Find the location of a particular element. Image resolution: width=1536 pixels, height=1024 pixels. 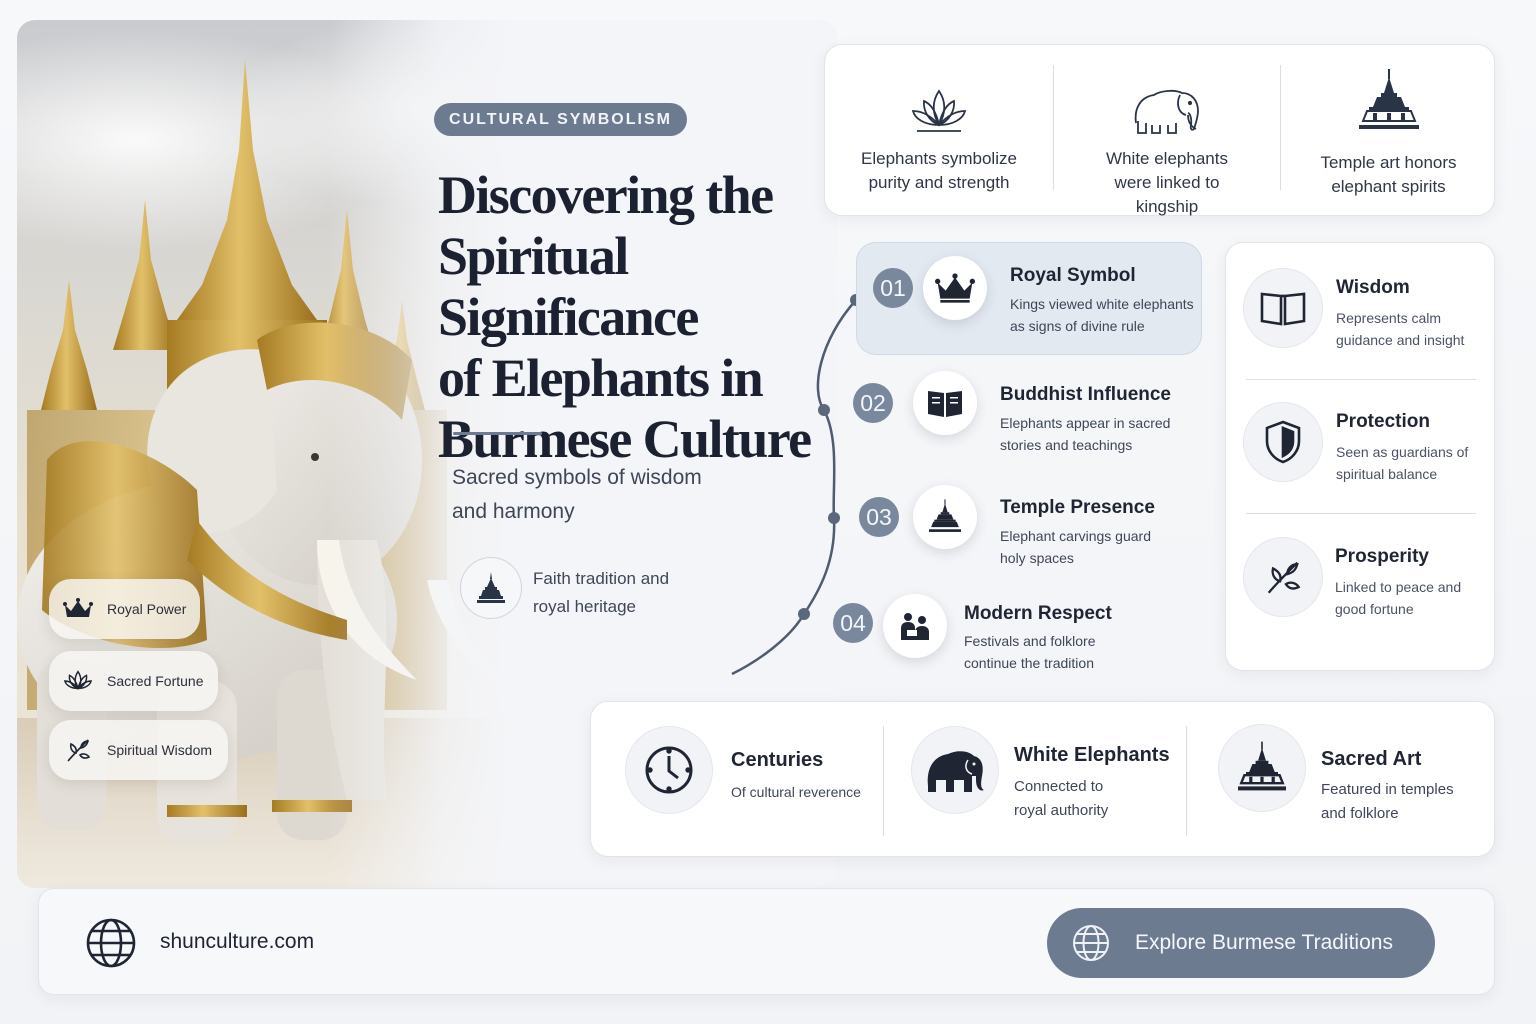

stat-desc-line: Connected to is located at coordinates (1059, 786).